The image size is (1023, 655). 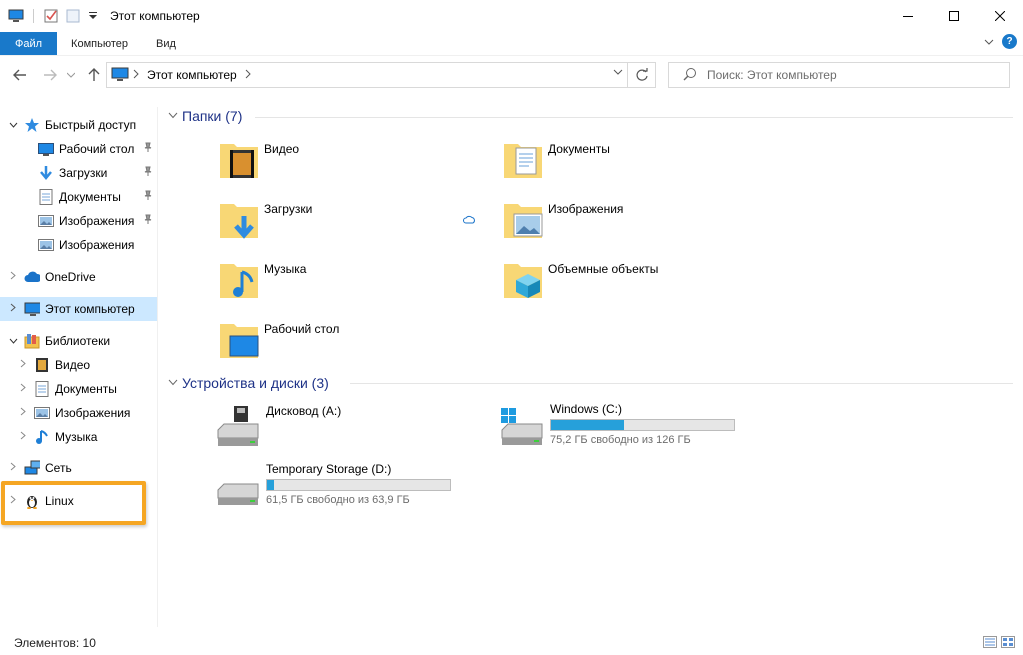 What do you see at coordinates (73, 503) in the screenshot?
I see `annotation-highlight-box` at bounding box center [73, 503].